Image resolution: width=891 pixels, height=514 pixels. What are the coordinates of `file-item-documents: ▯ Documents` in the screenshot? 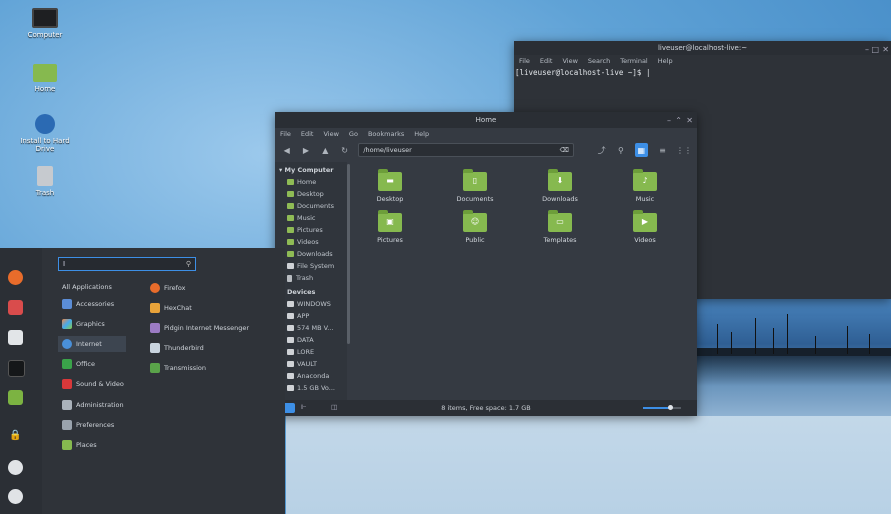 It's located at (475, 184).